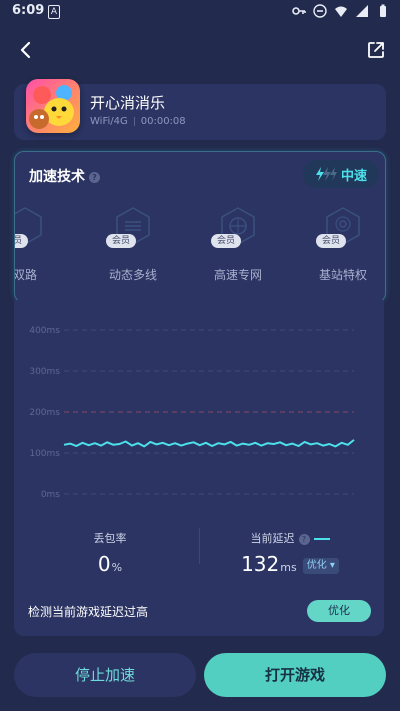  What do you see at coordinates (163, 121) in the screenshot?
I see `game-duration: 00:00:08` at bounding box center [163, 121].